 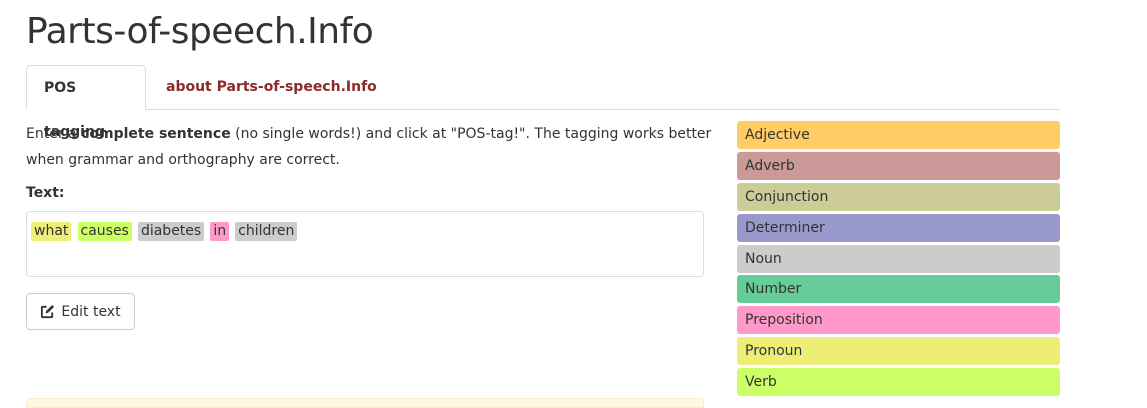 What do you see at coordinates (156, 134) in the screenshot?
I see `intro-bold: complete sentence` at bounding box center [156, 134].